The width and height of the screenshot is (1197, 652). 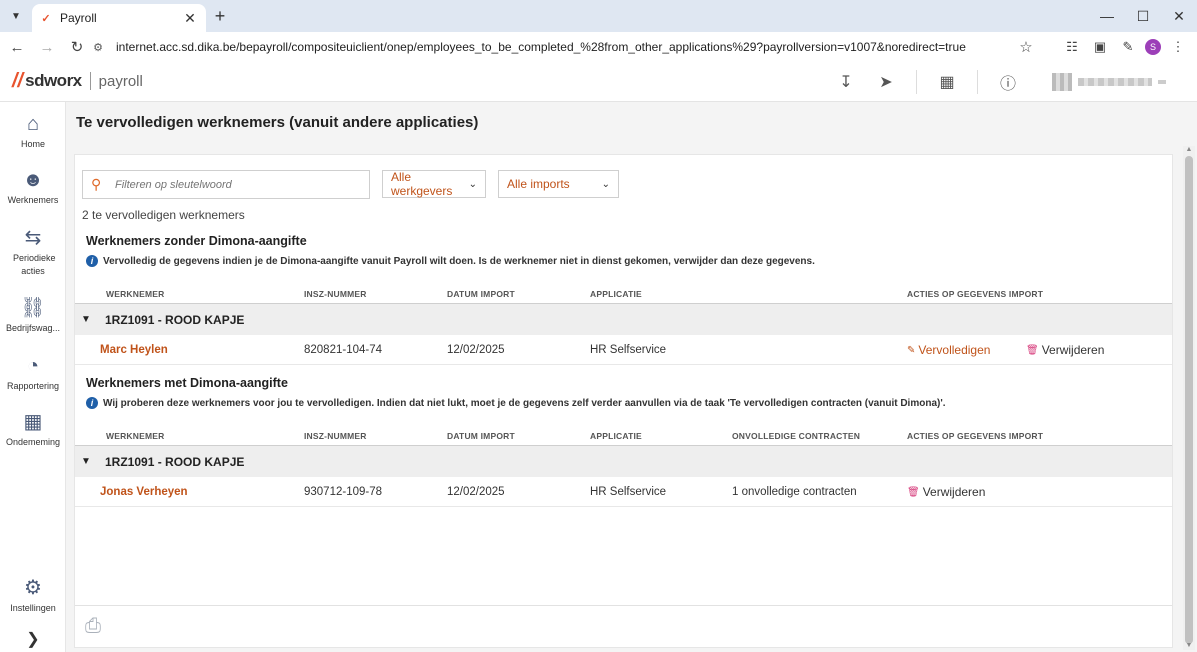 What do you see at coordinates (93, 626) in the screenshot?
I see `print-icon: ⎙` at bounding box center [93, 626].